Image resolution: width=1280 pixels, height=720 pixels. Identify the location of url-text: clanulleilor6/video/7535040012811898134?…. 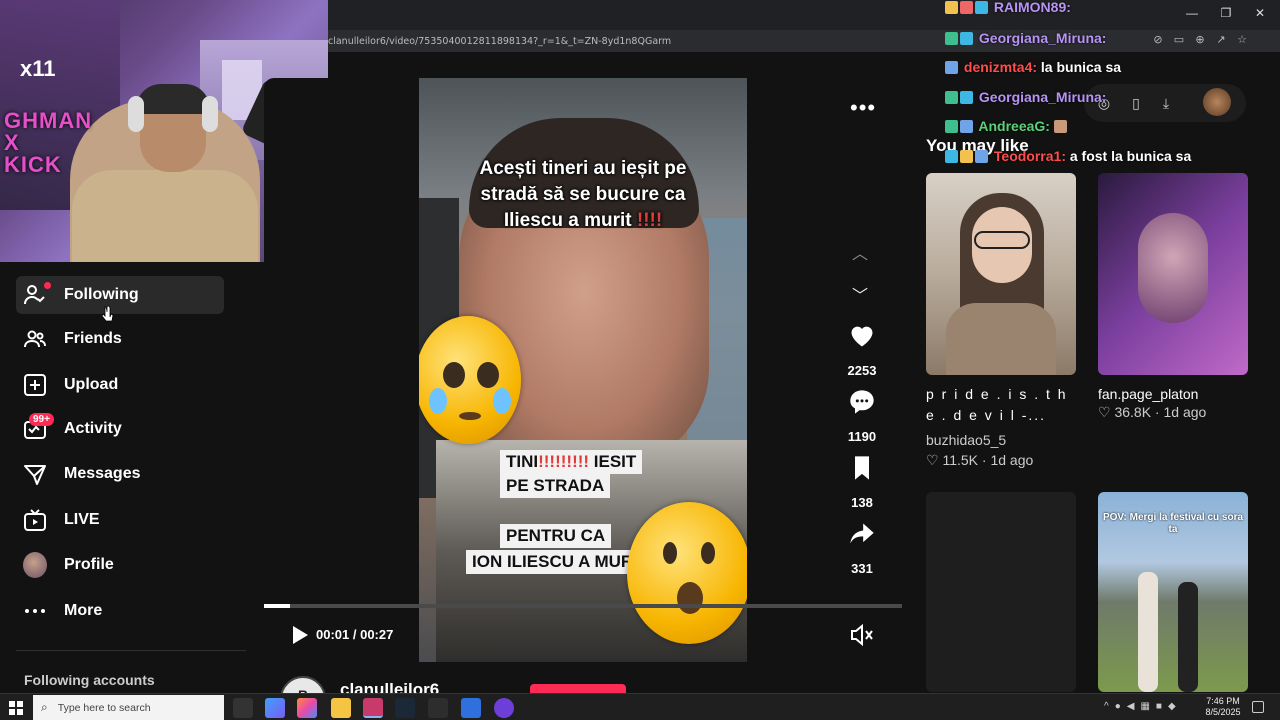
(499, 41).